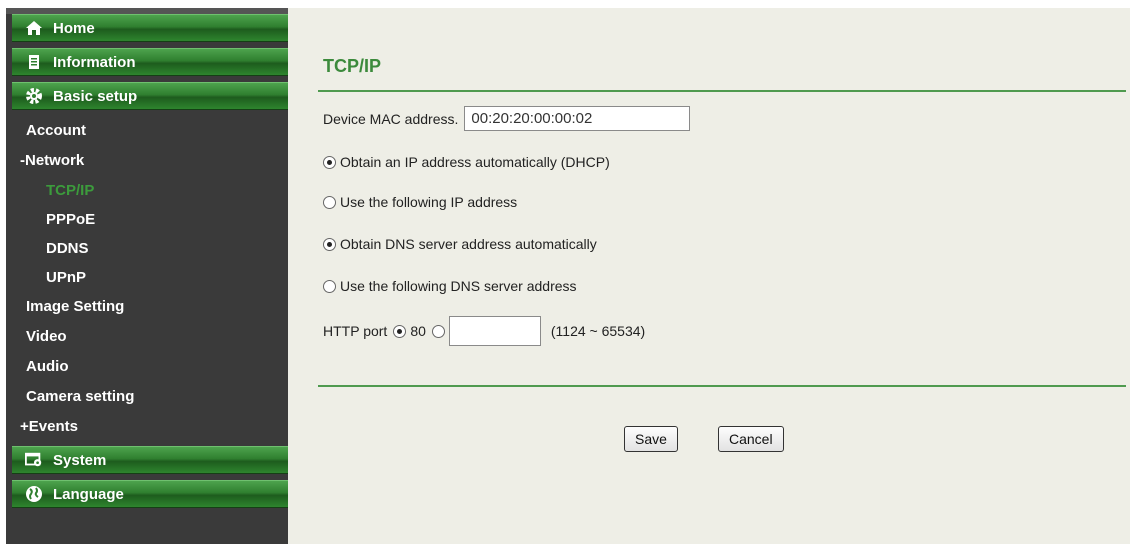 The image size is (1130, 544). I want to click on dhcp-radio, so click(329, 162).